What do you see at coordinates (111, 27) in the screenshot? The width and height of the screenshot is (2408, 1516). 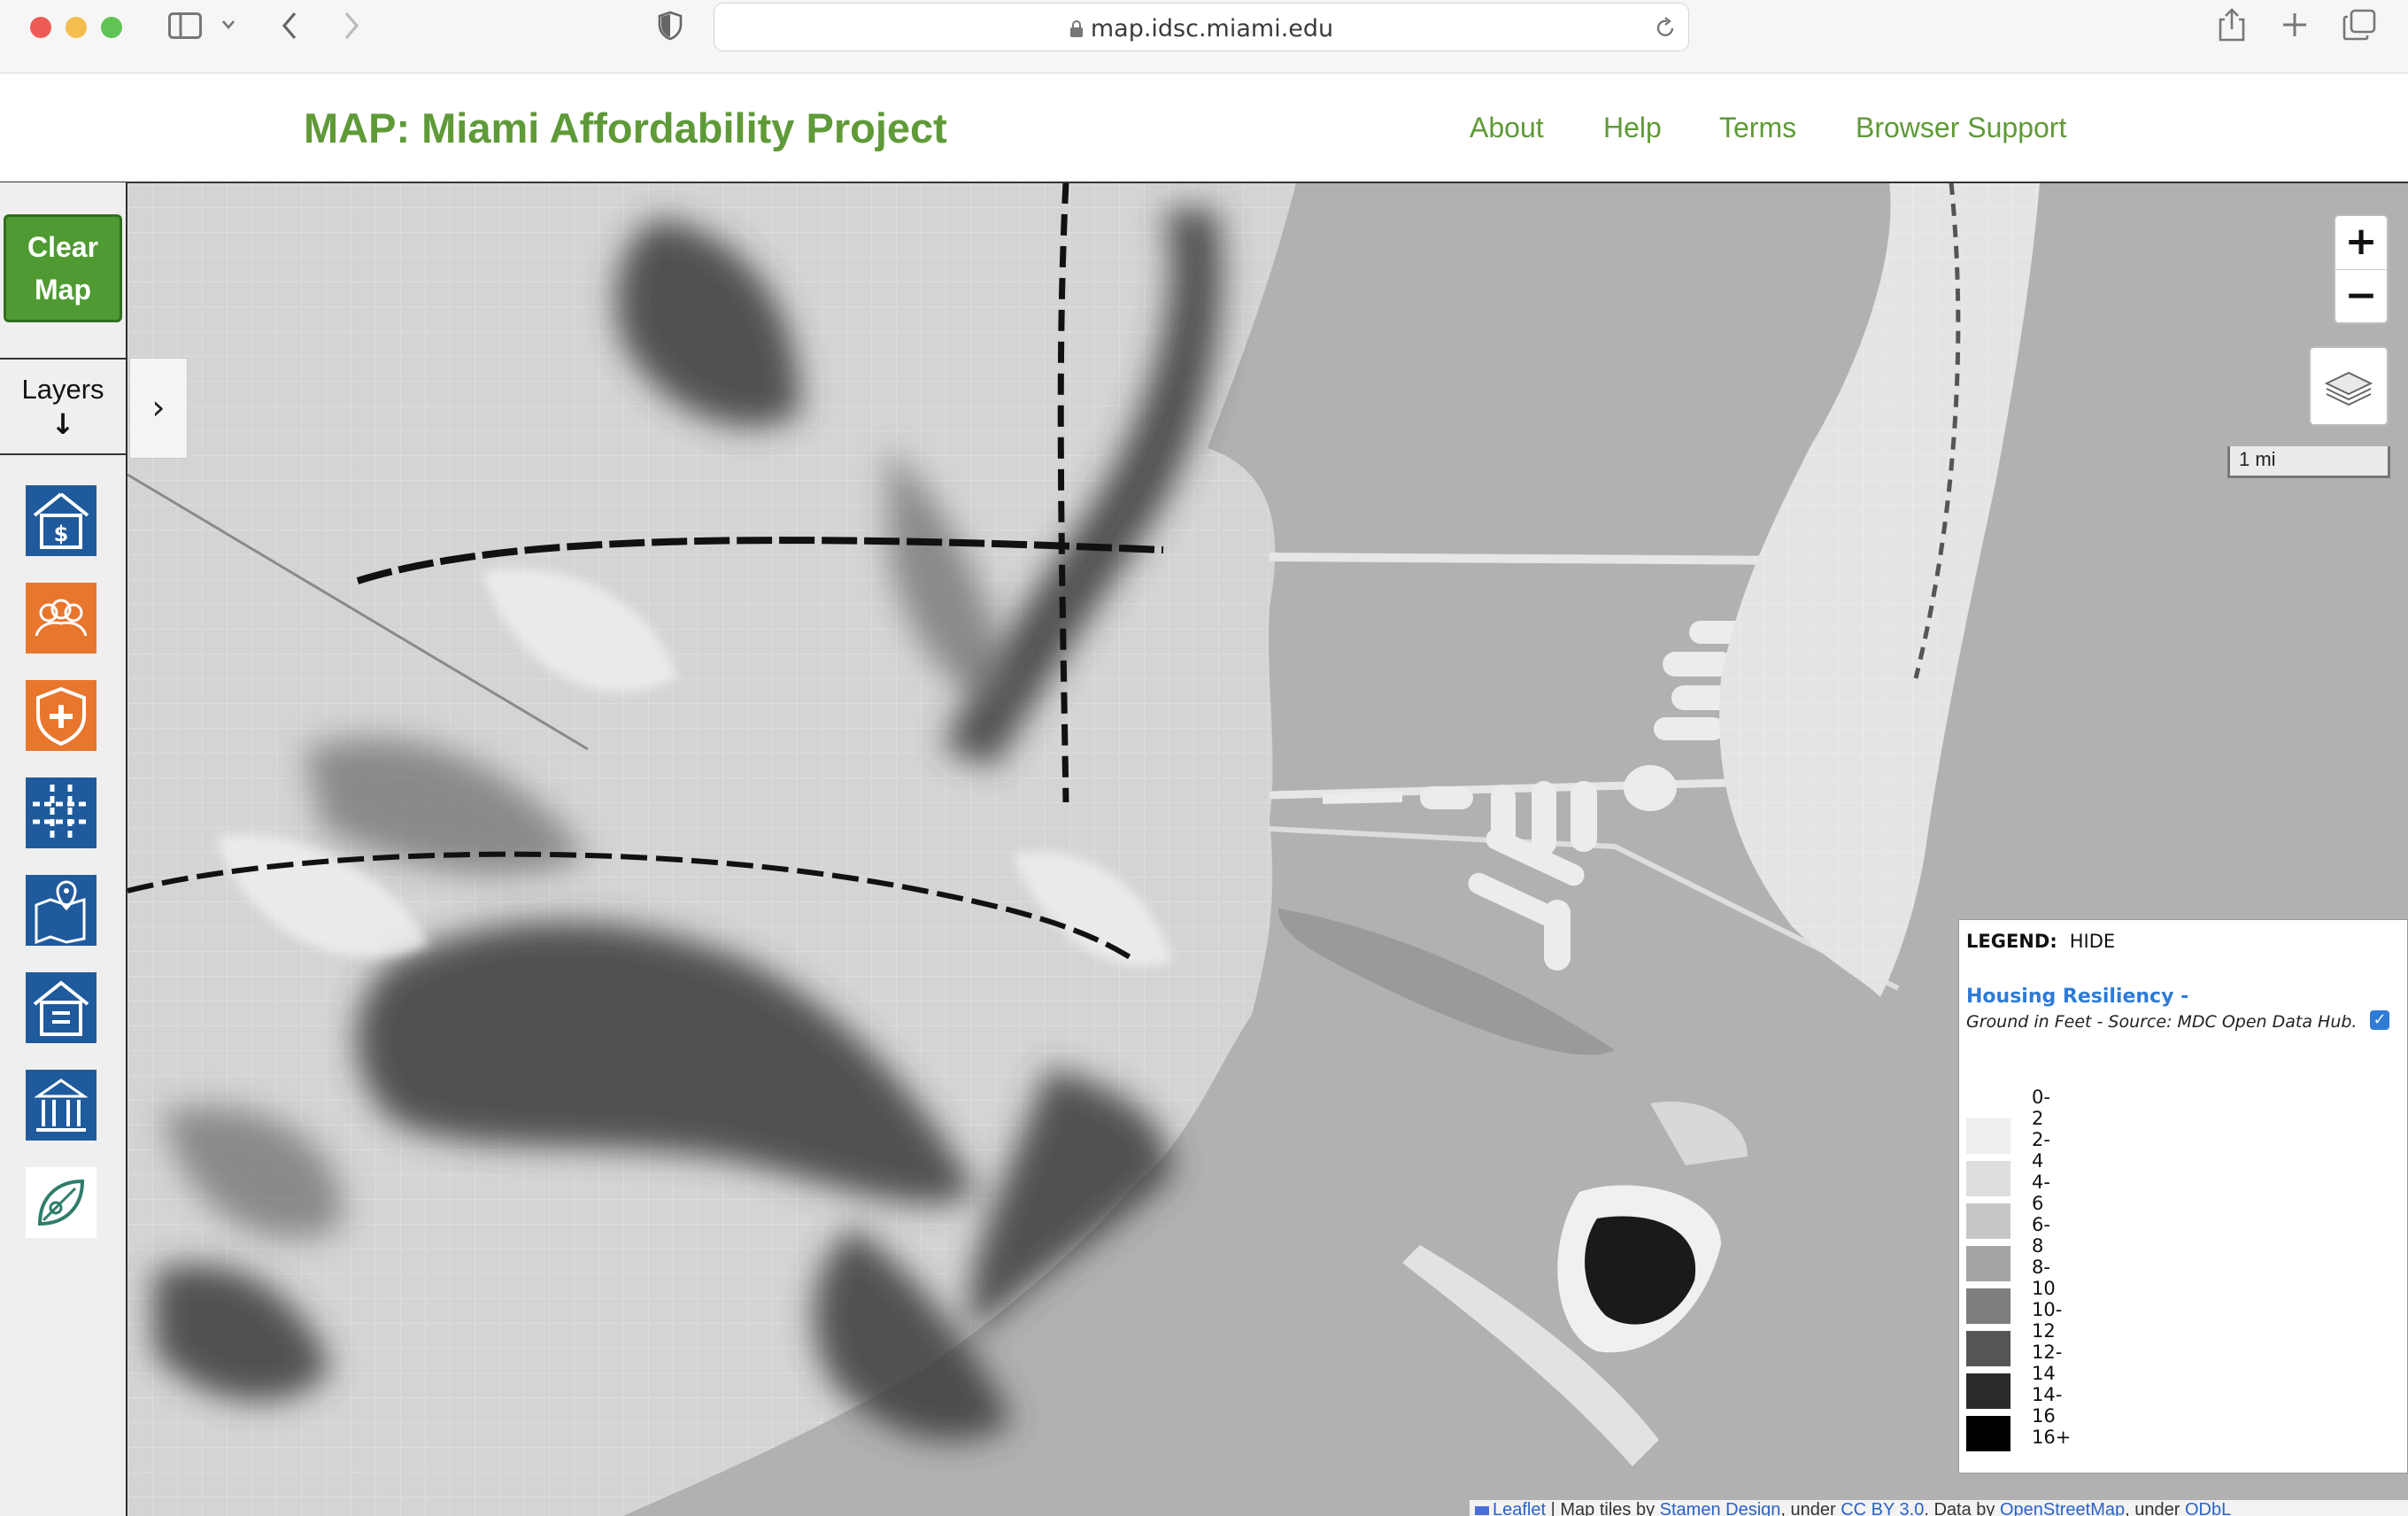 I see `maximize-window-button` at bounding box center [111, 27].